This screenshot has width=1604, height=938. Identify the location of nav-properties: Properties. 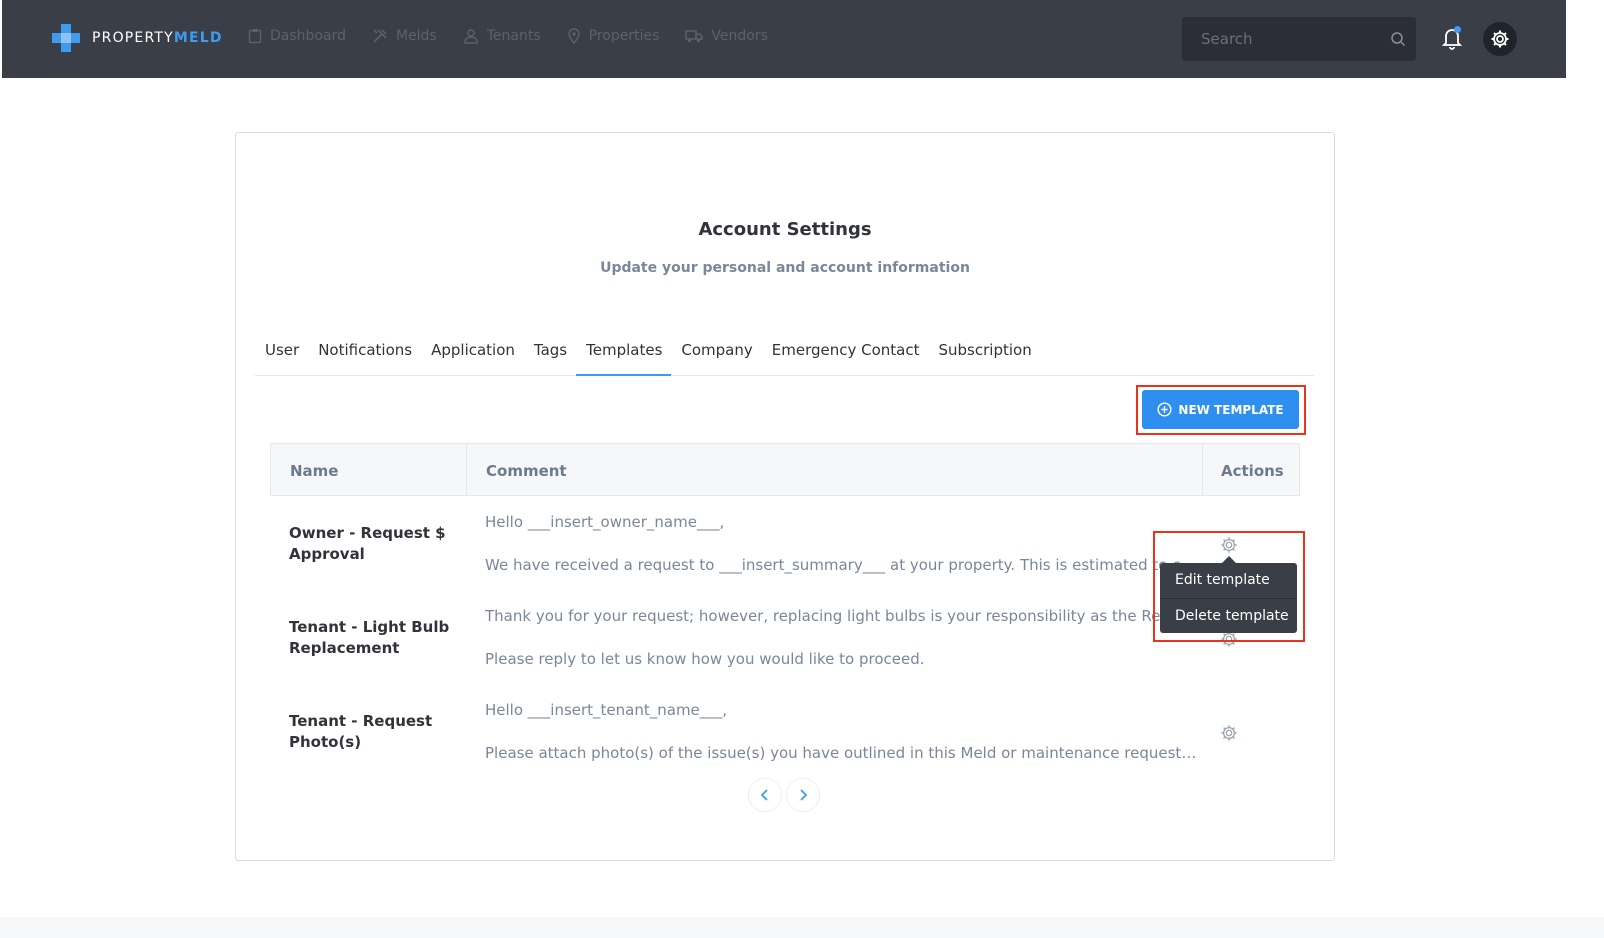
(613, 36).